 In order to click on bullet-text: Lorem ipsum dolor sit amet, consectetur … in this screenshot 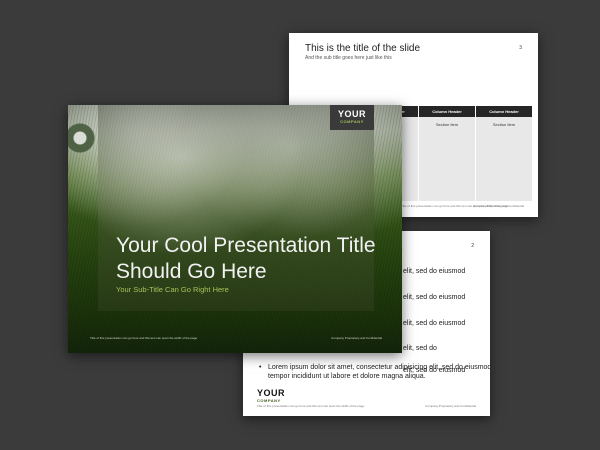, I will do `click(379, 367)`.